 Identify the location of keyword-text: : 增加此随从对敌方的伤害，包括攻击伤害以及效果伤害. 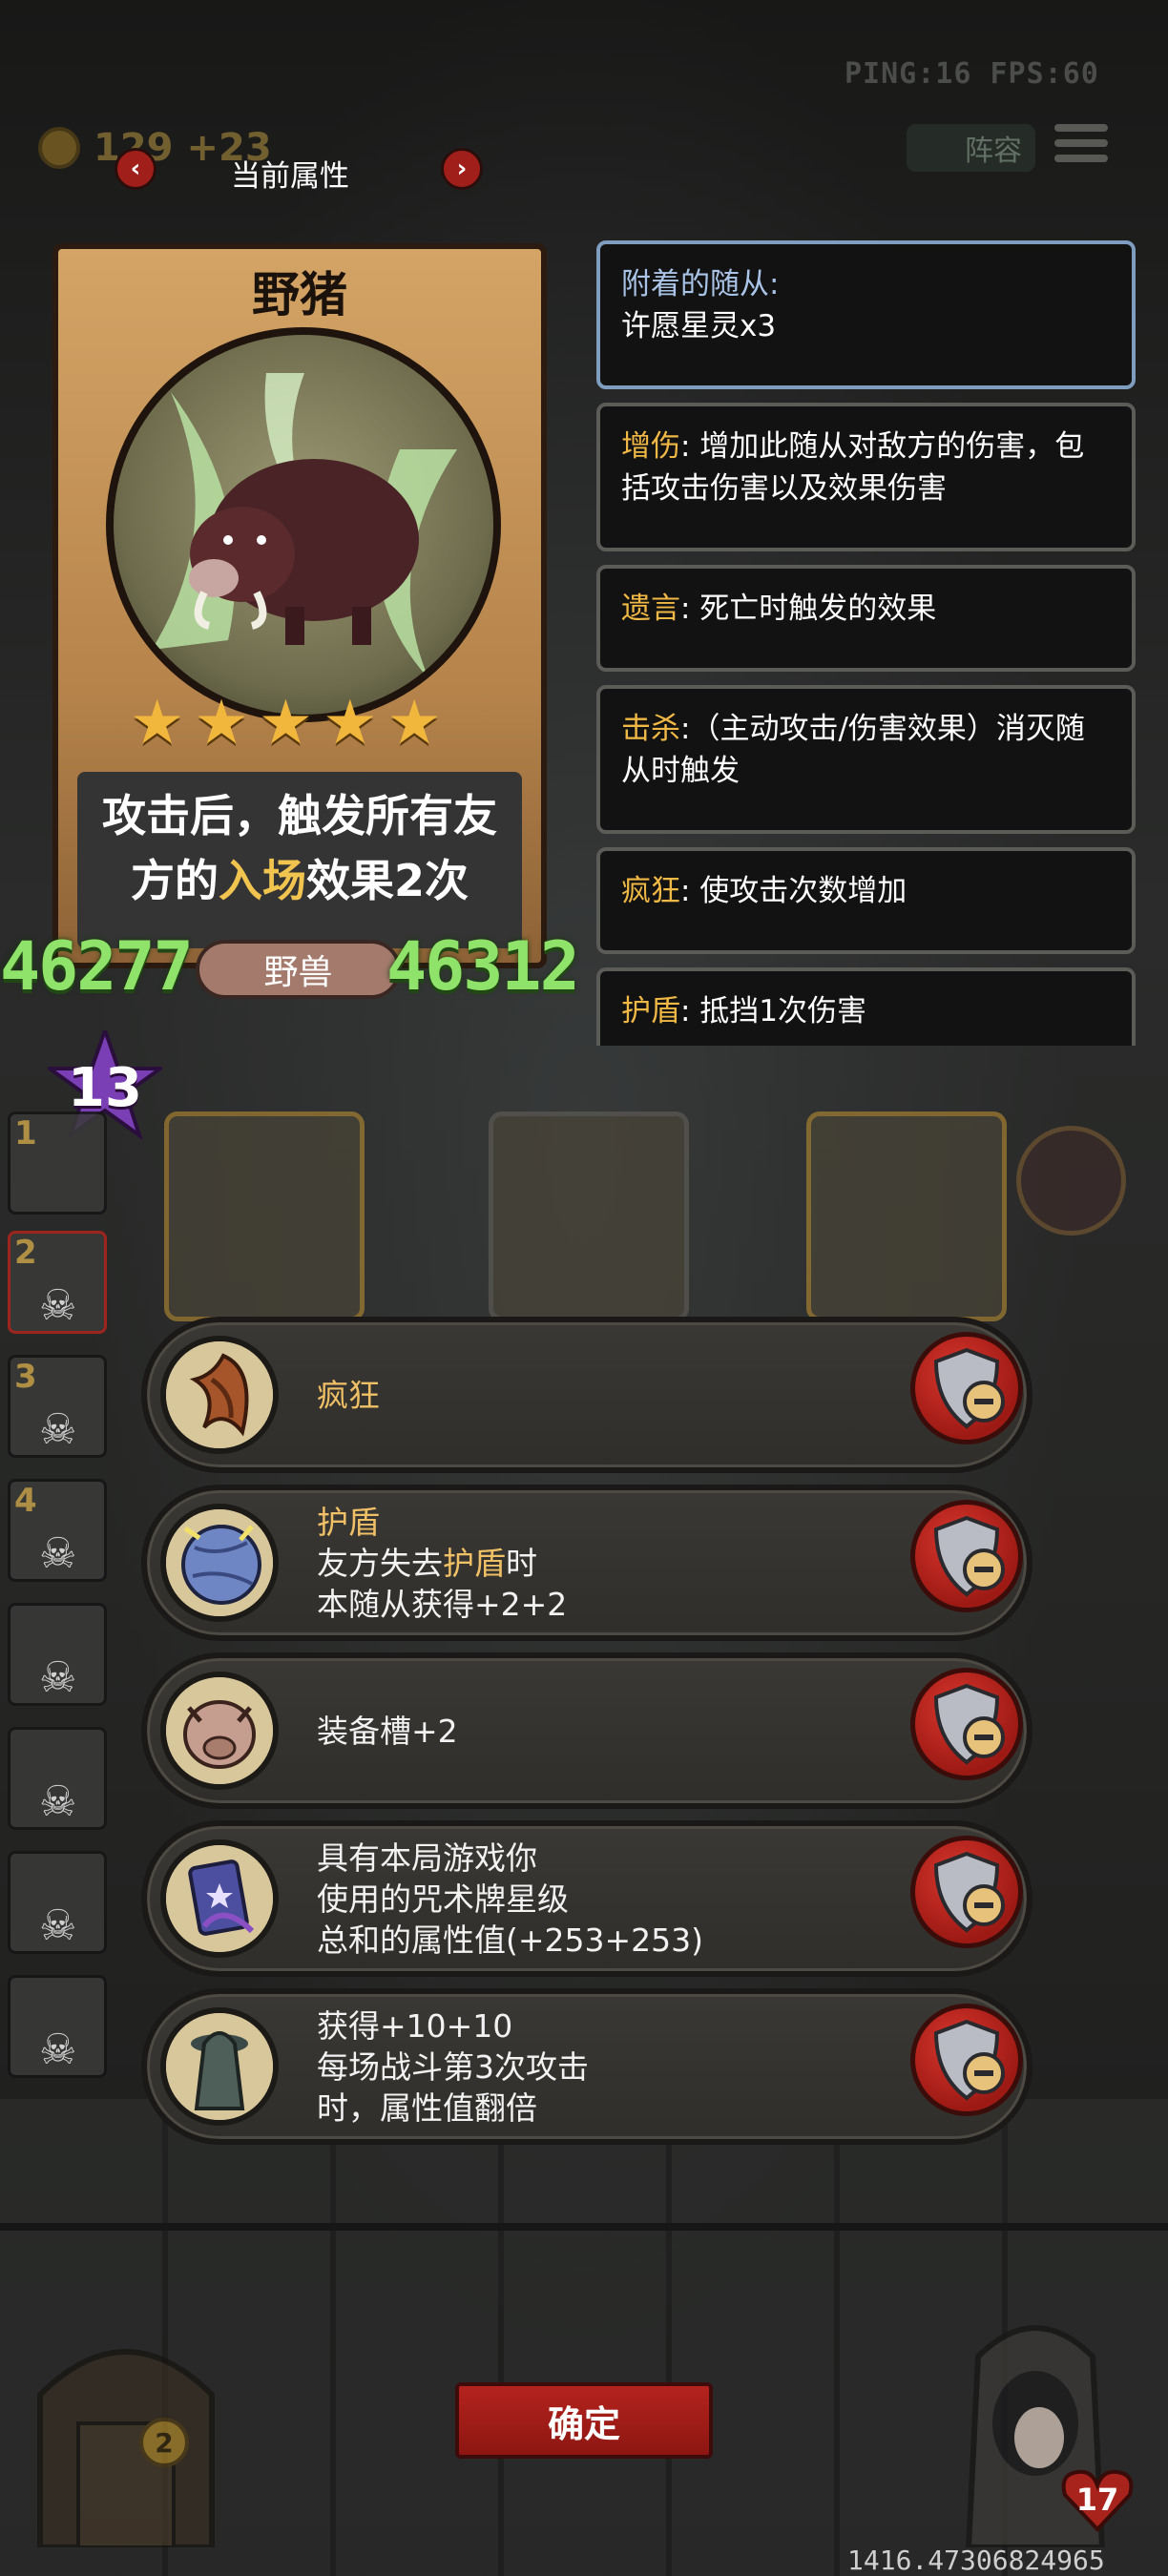
(853, 467).